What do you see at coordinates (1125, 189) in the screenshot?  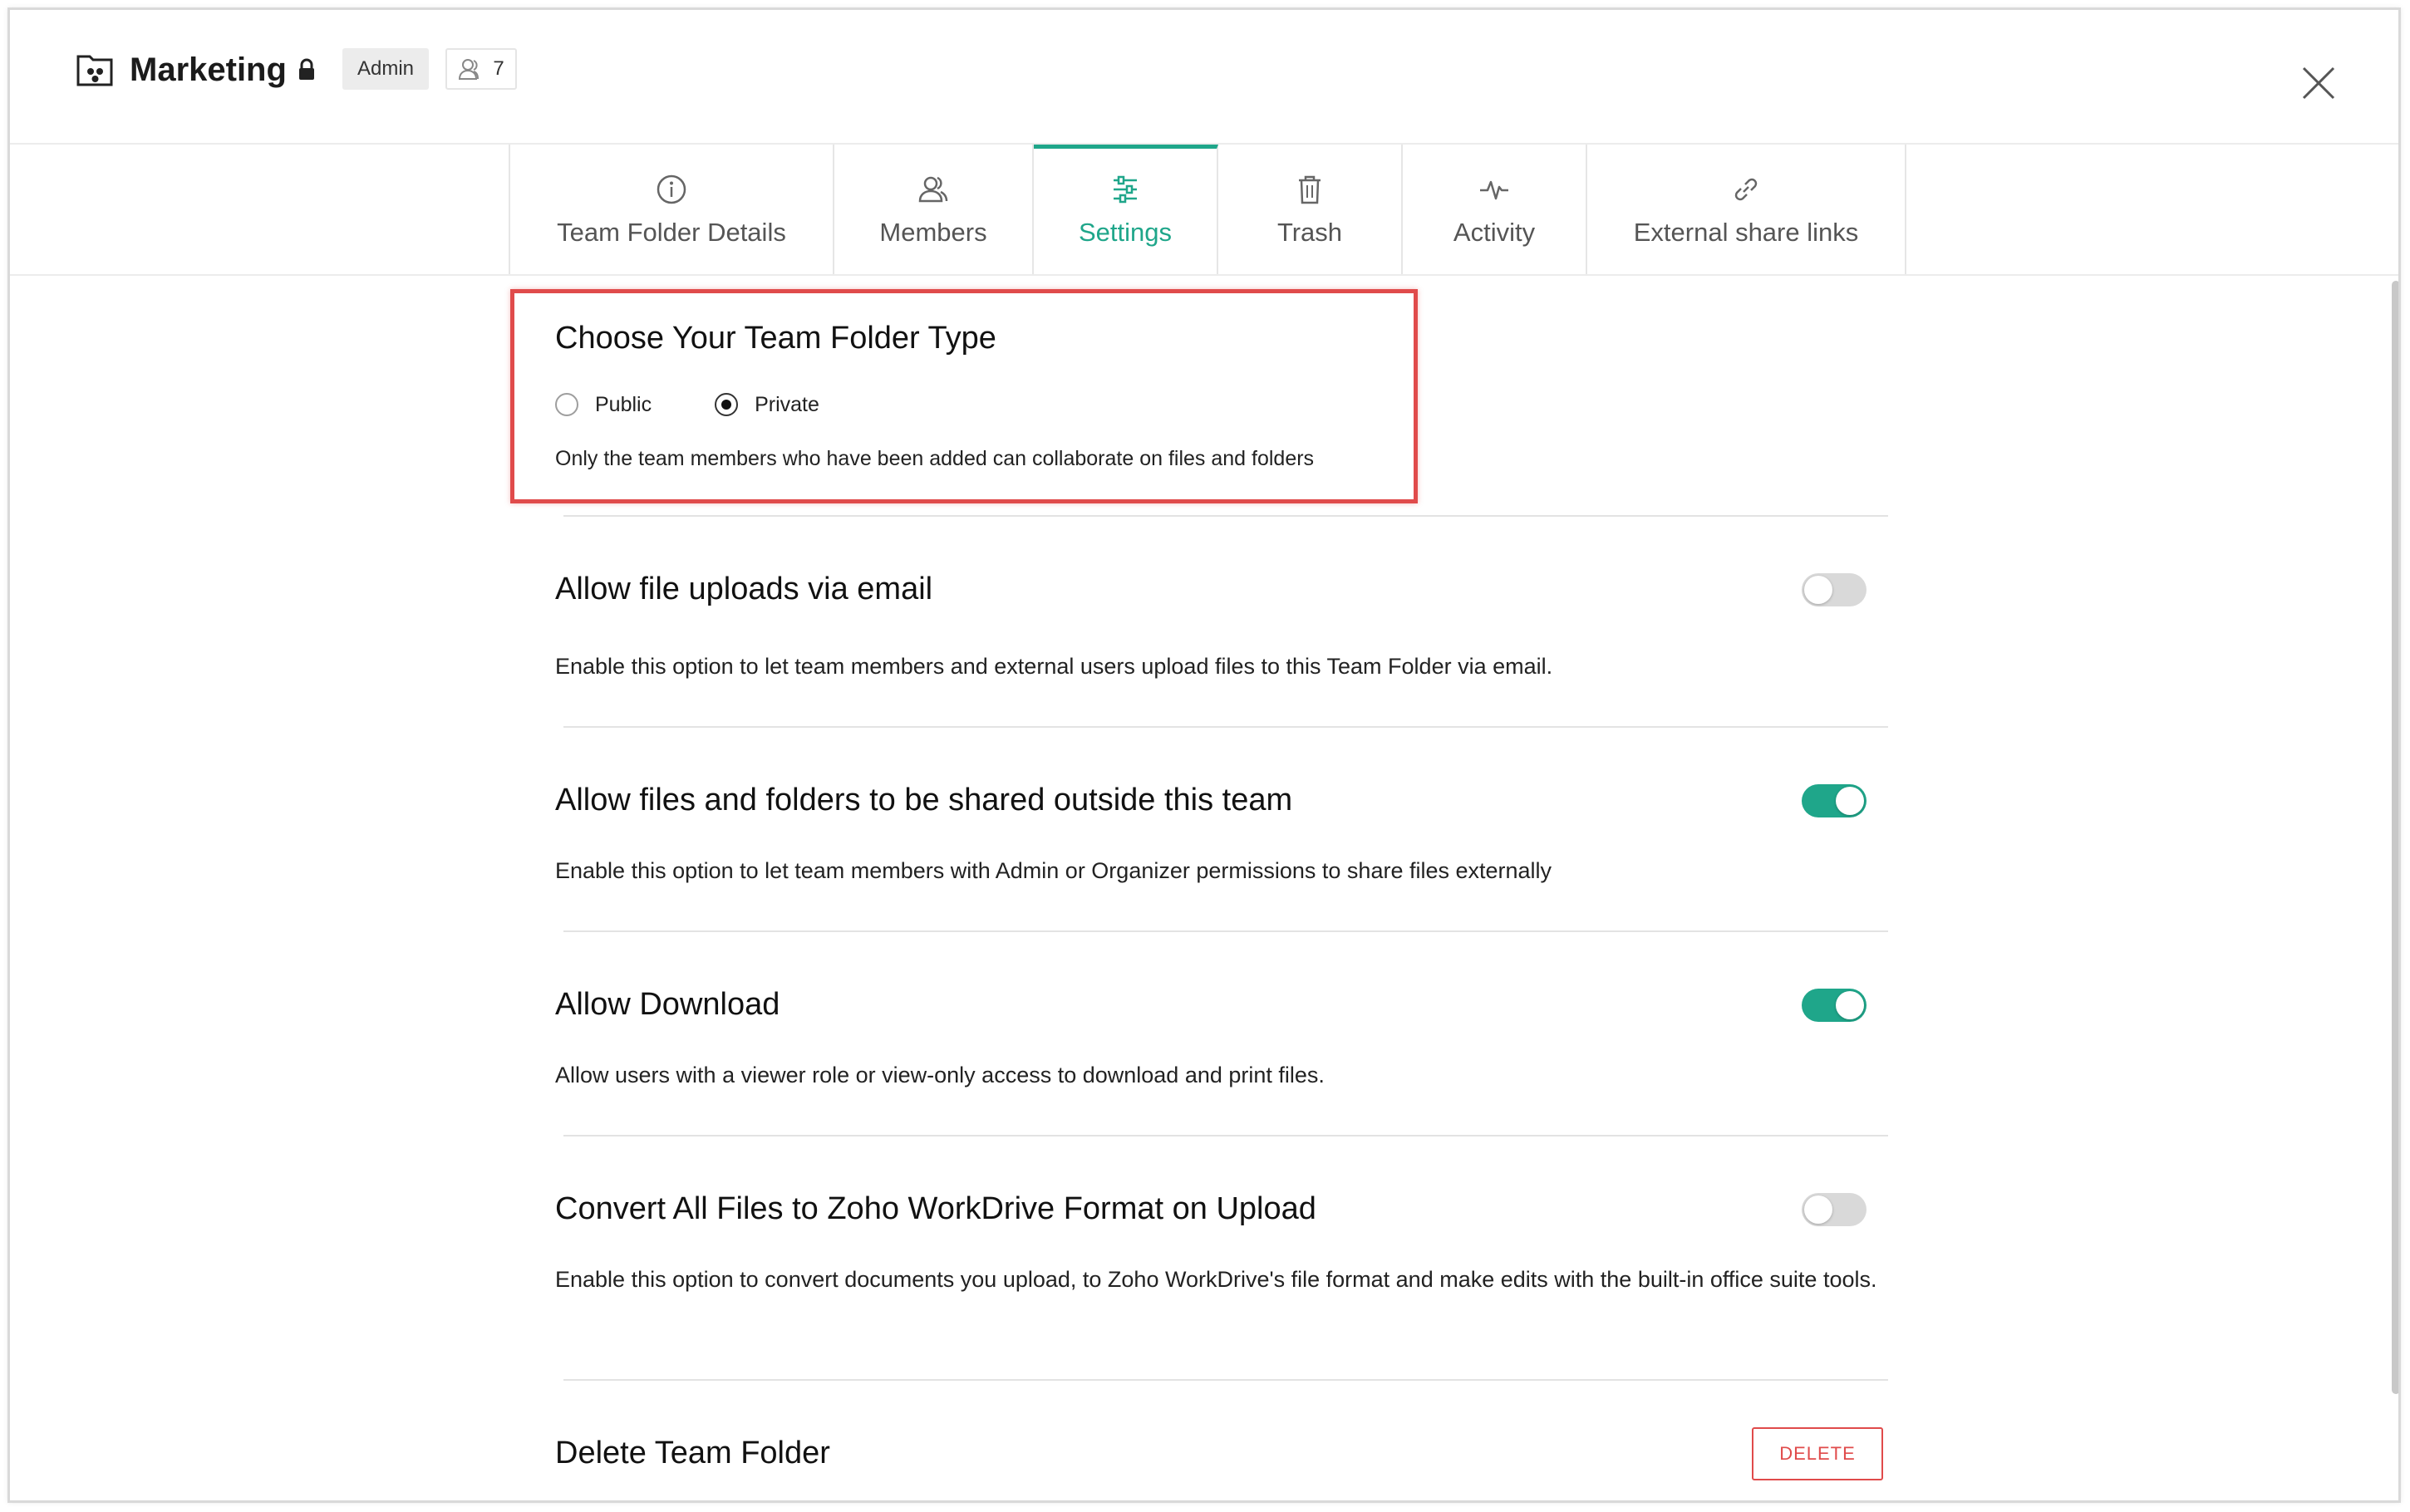 I see `sliders-icon` at bounding box center [1125, 189].